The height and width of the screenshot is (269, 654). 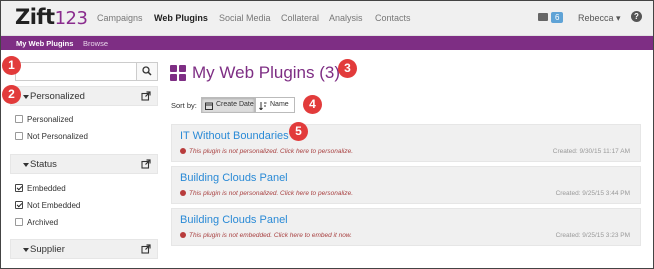 What do you see at coordinates (209, 106) in the screenshot?
I see `calendar-icon` at bounding box center [209, 106].